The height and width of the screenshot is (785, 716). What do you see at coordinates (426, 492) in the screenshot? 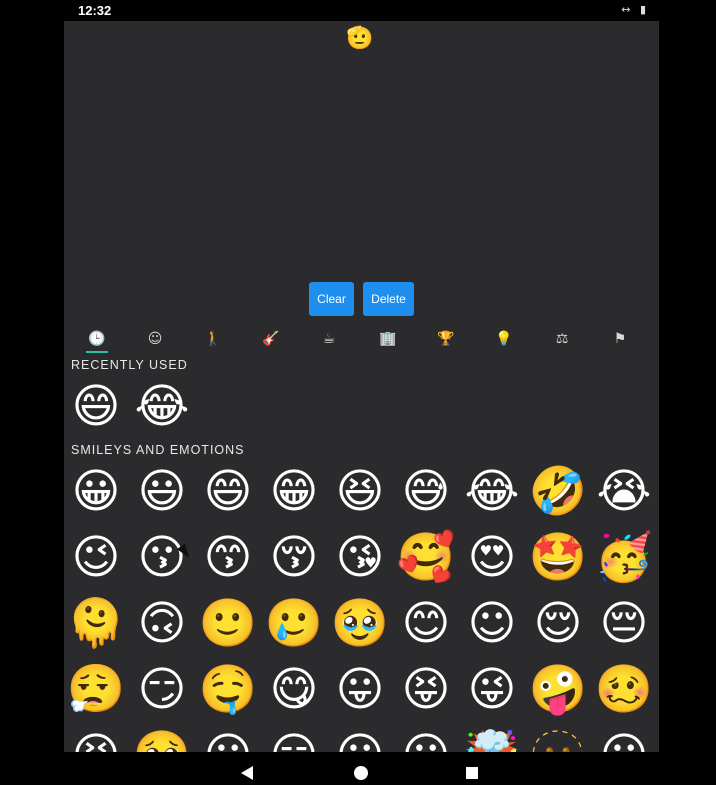
I see `emoji-cell: 😅` at bounding box center [426, 492].